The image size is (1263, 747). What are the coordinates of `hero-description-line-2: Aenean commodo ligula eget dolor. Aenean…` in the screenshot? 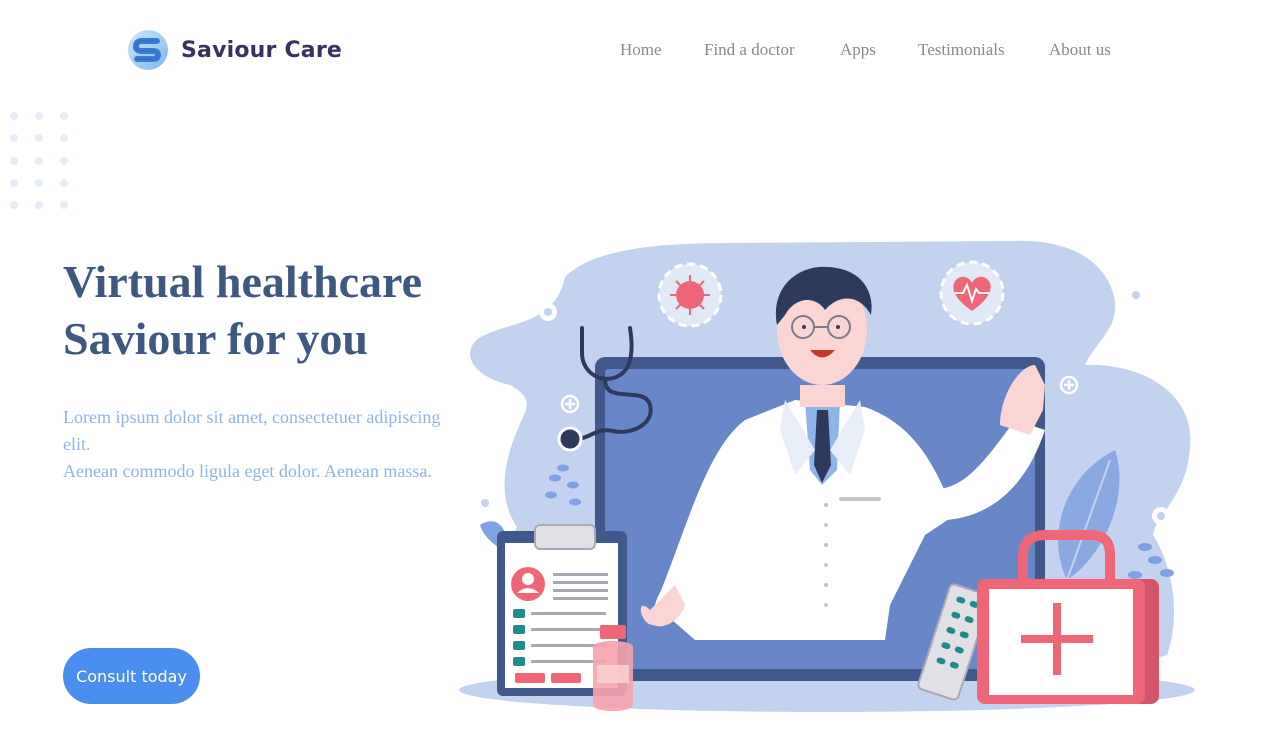 It's located at (247, 471).